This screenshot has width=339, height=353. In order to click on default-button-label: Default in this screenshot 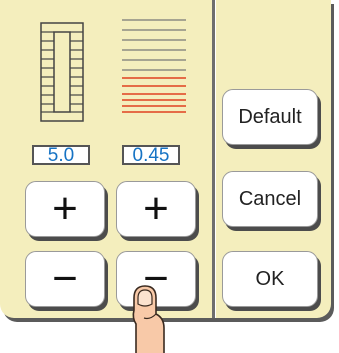, I will do `click(270, 116)`.